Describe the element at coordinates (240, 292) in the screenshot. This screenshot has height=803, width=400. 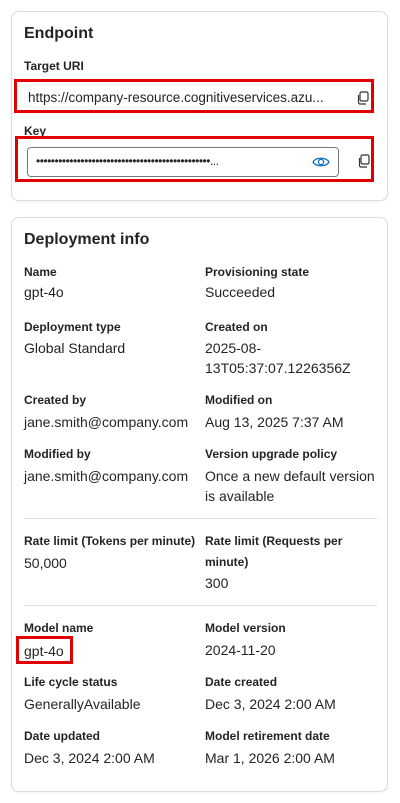
I see `provisioning-state-value: Succeeded` at that location.